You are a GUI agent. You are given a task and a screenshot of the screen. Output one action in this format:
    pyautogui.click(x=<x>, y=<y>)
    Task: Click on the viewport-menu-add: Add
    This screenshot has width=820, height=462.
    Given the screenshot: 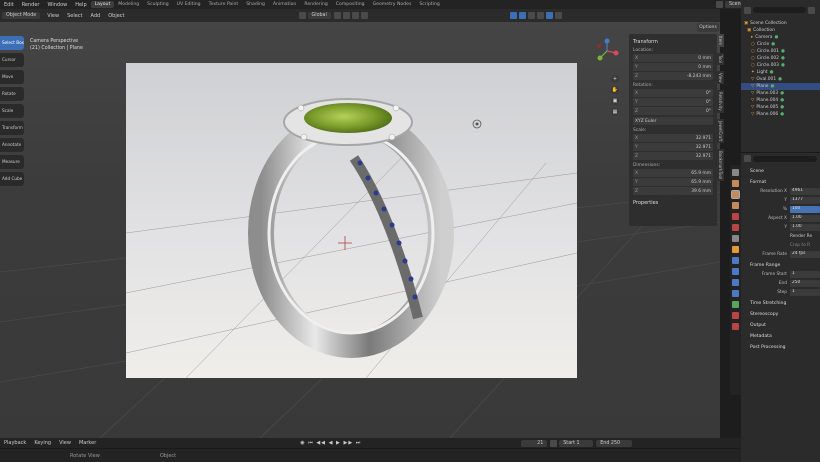 What is the action you would take?
    pyautogui.click(x=96, y=16)
    